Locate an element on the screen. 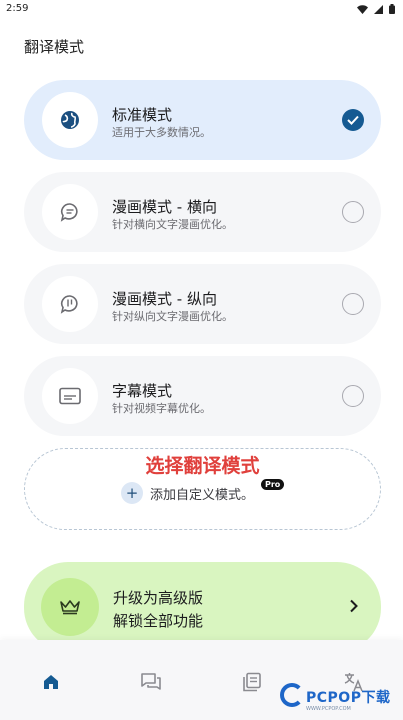  mode-description: 适用于大多数情况。 is located at coordinates (161, 132).